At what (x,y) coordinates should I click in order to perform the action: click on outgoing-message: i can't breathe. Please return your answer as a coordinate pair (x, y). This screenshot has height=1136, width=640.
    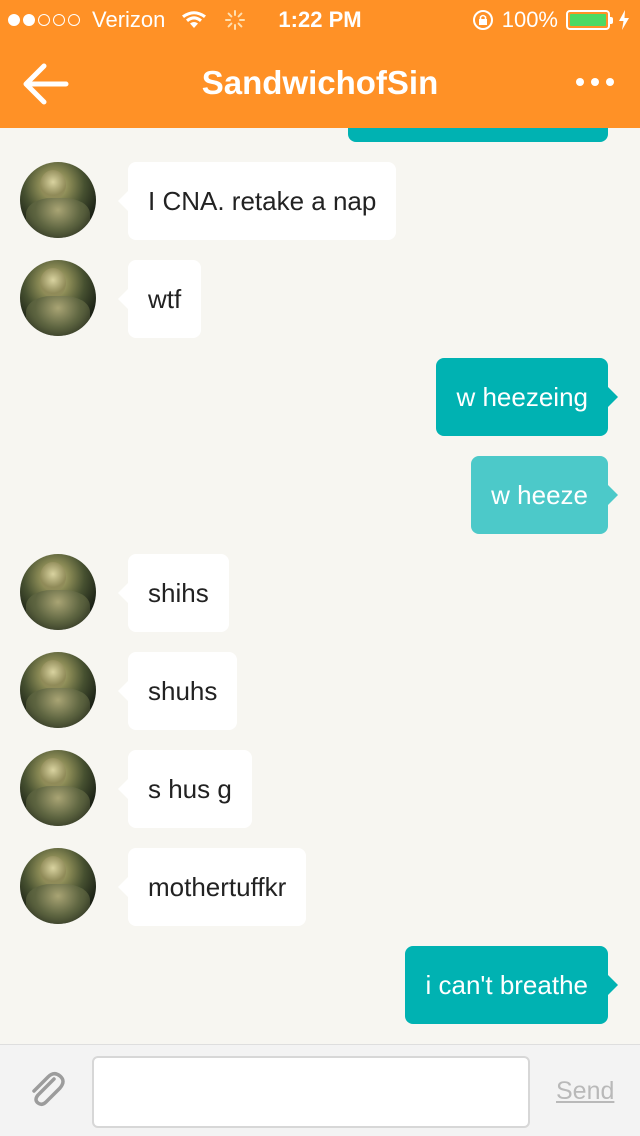
    Looking at the image, I should click on (511, 985).